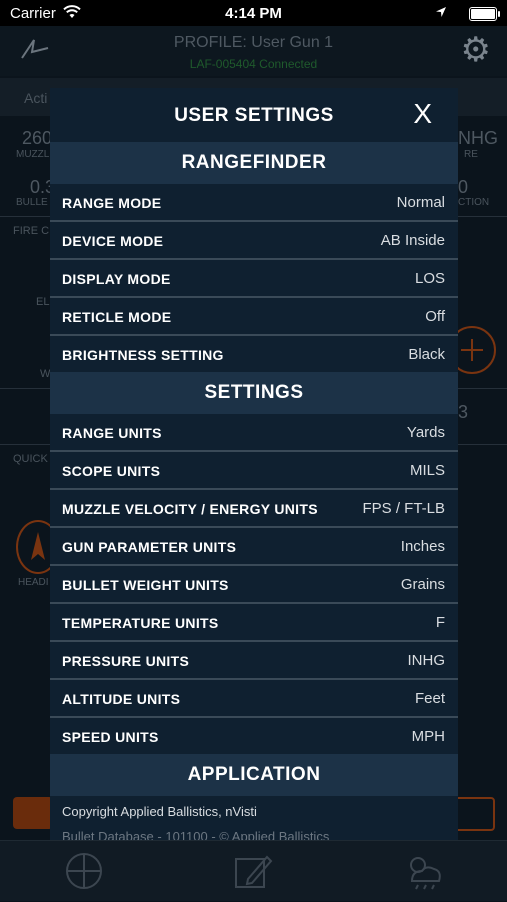 The height and width of the screenshot is (902, 507). I want to click on modal-title: USER SETTINGS, so click(254, 115).